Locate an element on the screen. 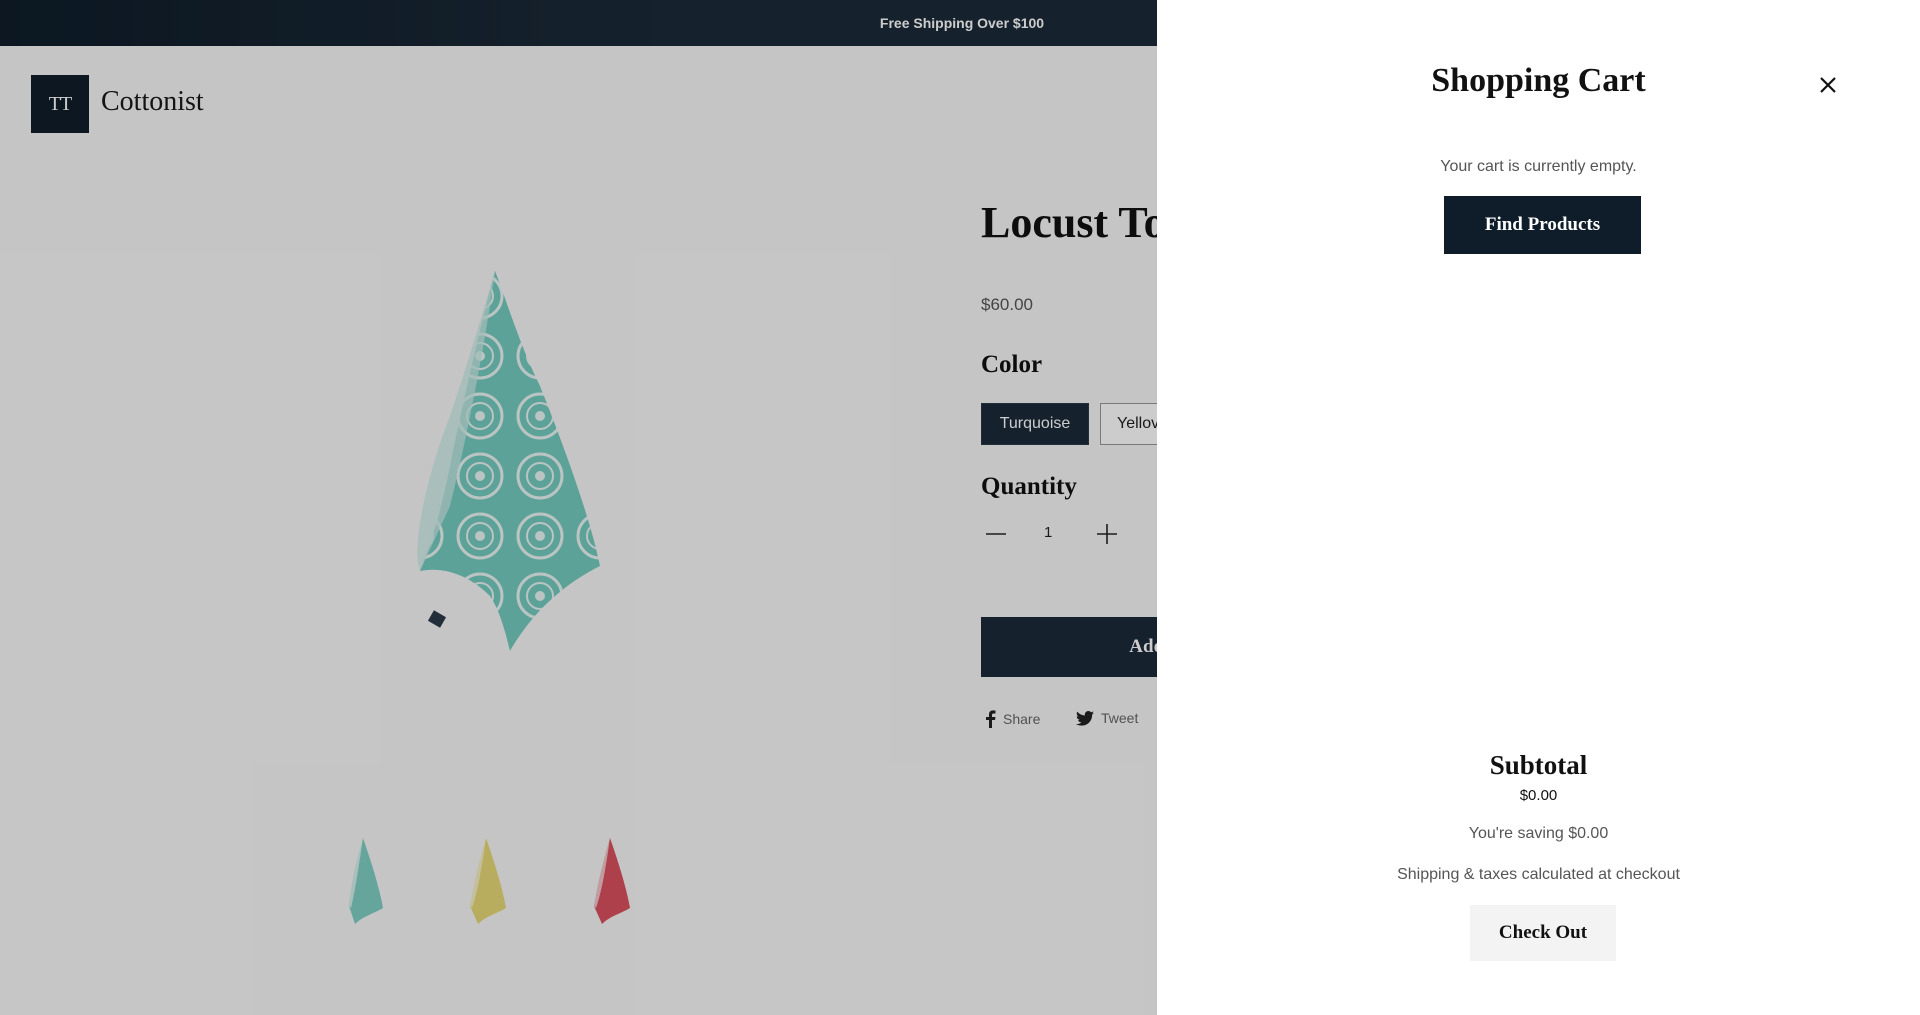 This screenshot has height=1015, width=1920. cart-empty-message: Your cart is currently empty. is located at coordinates (1538, 166).